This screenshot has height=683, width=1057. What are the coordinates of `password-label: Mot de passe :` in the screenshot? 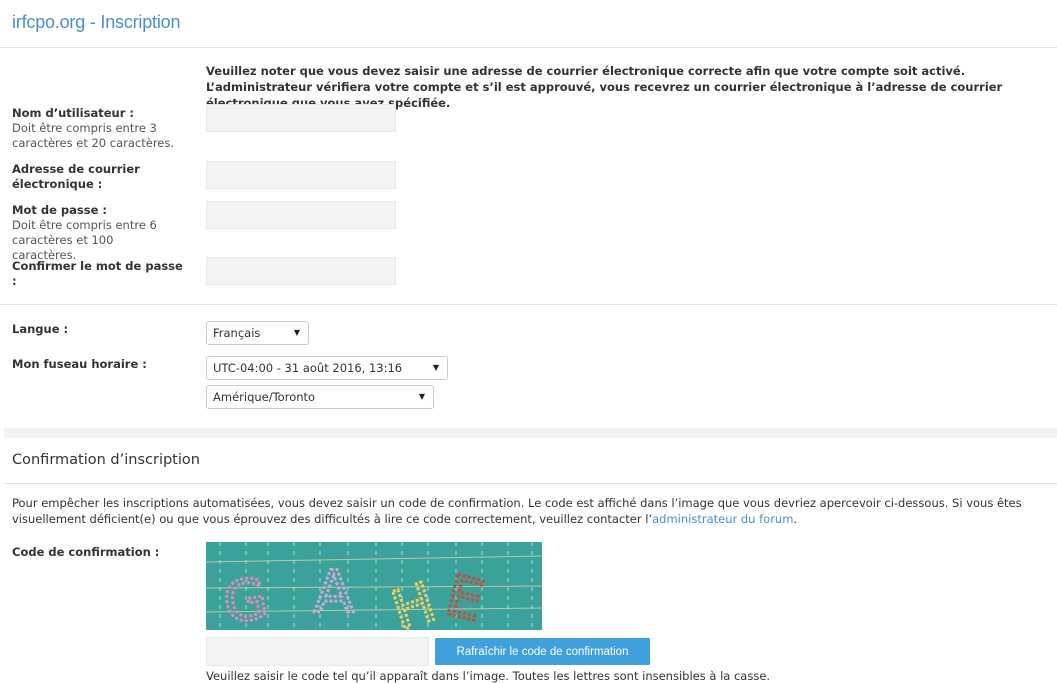 It's located at (59, 210).